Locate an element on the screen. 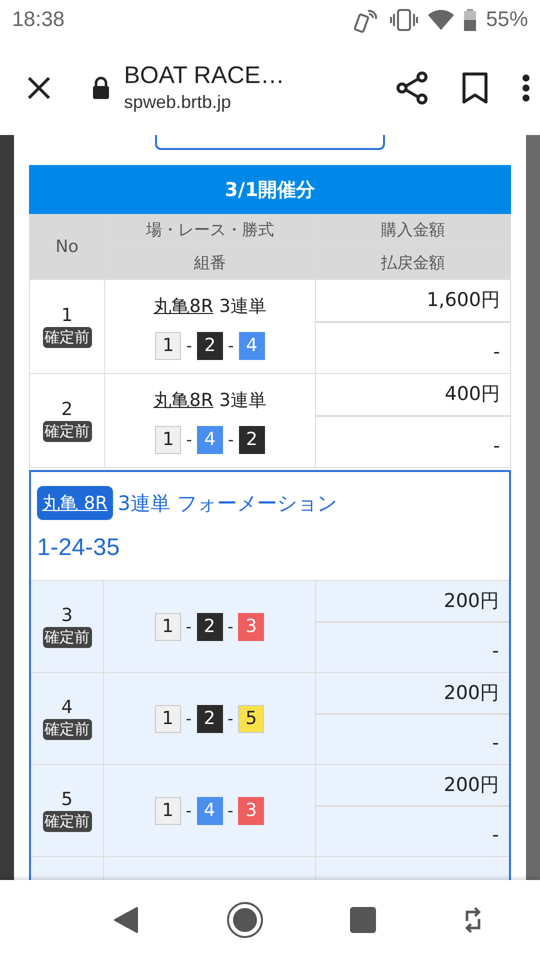 This screenshot has width=540, height=960. home-icon is located at coordinates (245, 920).